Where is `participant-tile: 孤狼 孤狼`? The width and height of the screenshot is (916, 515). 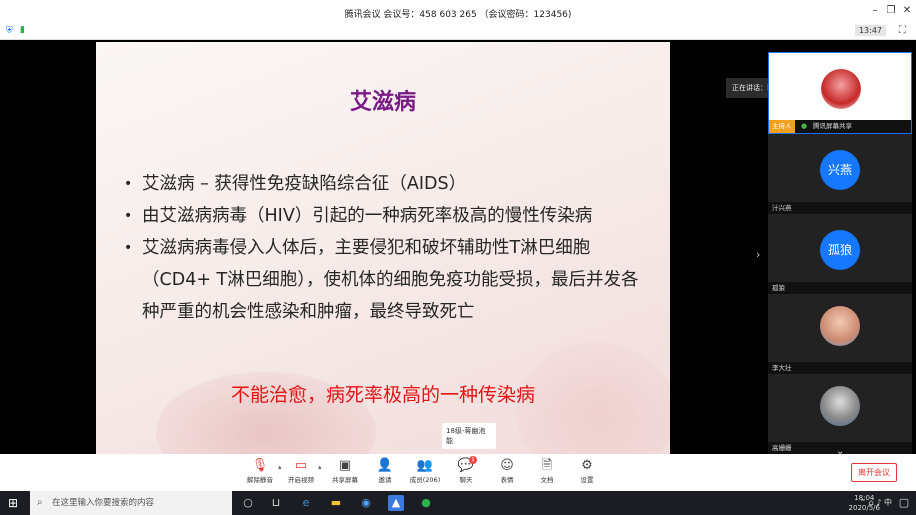 participant-tile: 孤狼 孤狼 is located at coordinates (840, 254).